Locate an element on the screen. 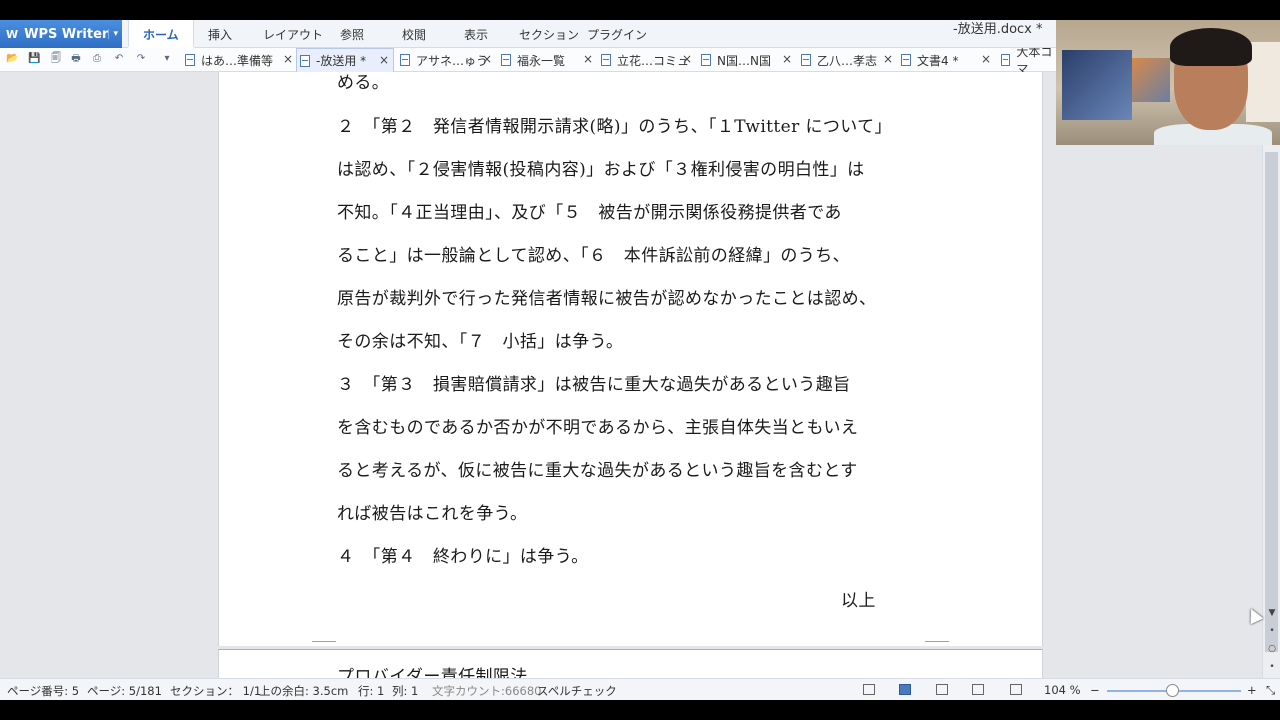 The width and height of the screenshot is (1280, 720). screen-bottom-border is located at coordinates (640, 710).